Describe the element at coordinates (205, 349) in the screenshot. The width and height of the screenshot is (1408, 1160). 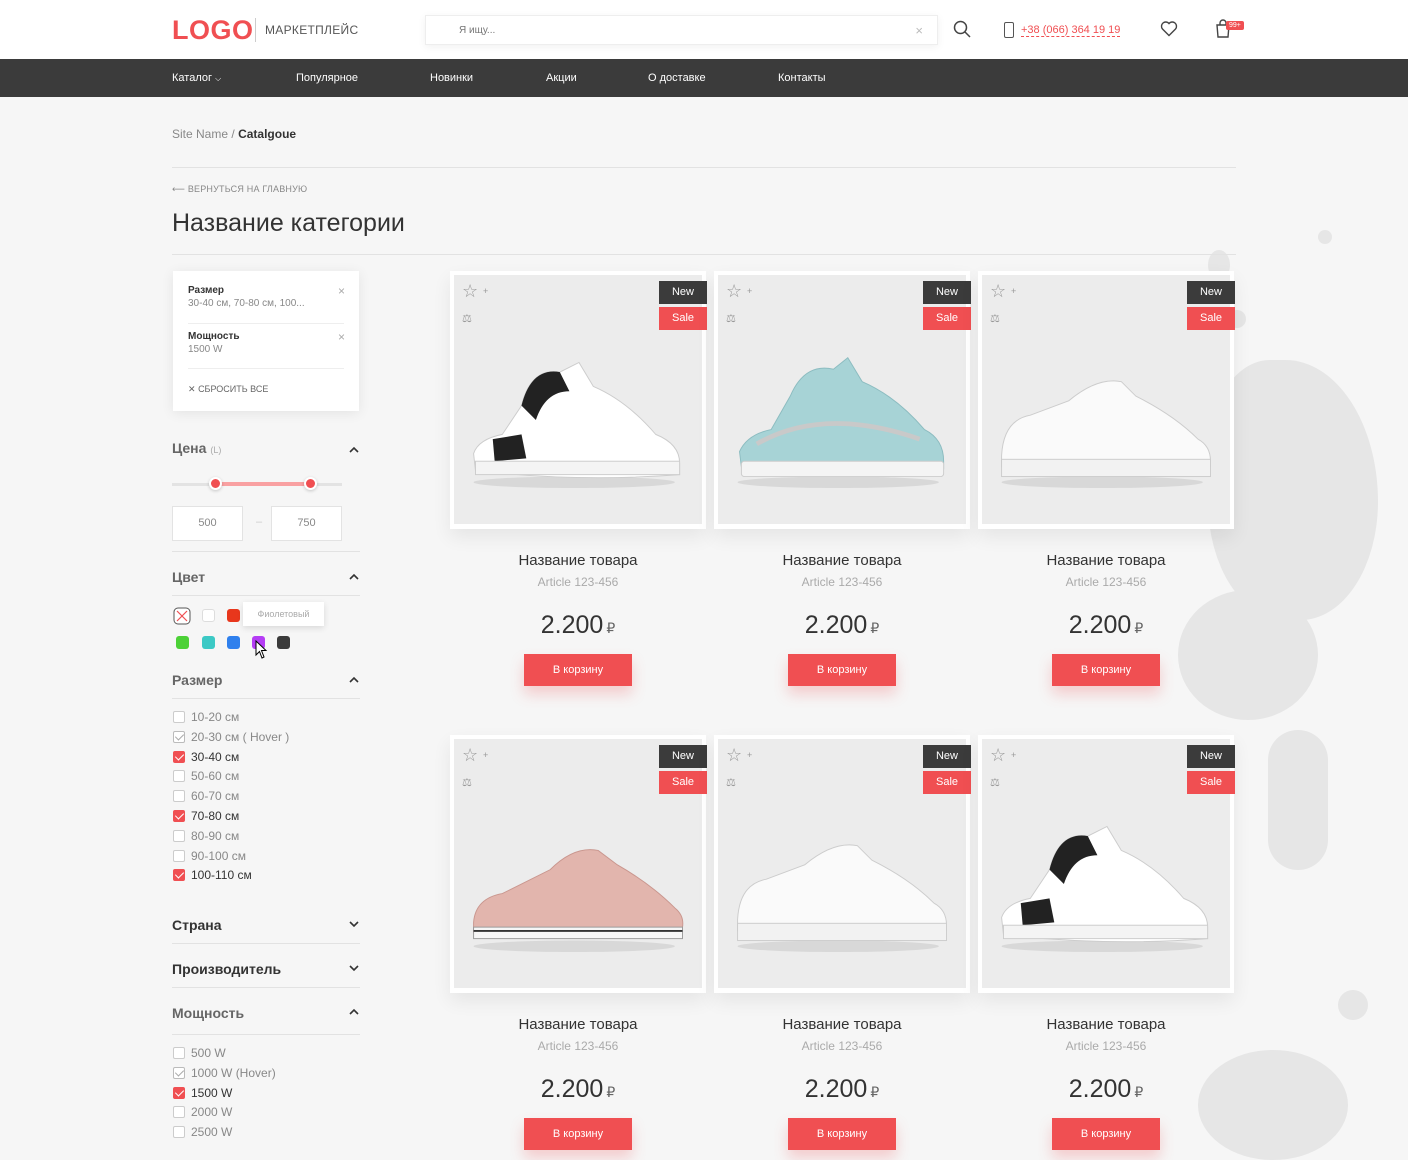
I see `active-filter-value: 1500 W` at that location.